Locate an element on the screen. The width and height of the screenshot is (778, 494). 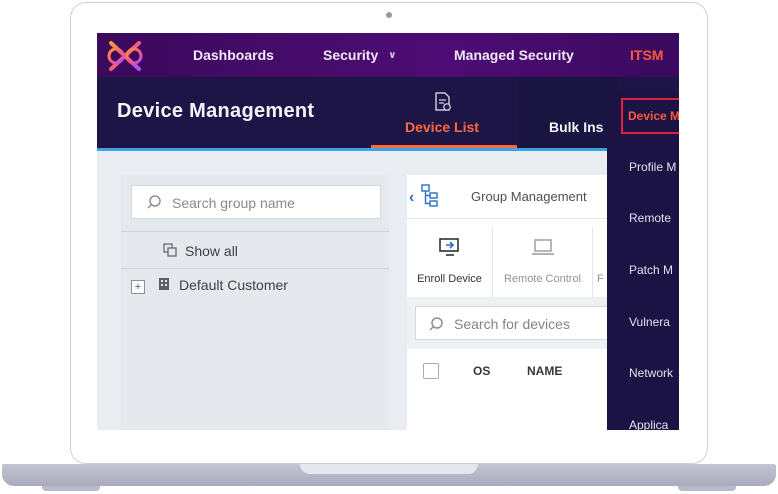
menu-item-profile-management: Profile M is located at coordinates (652, 167).